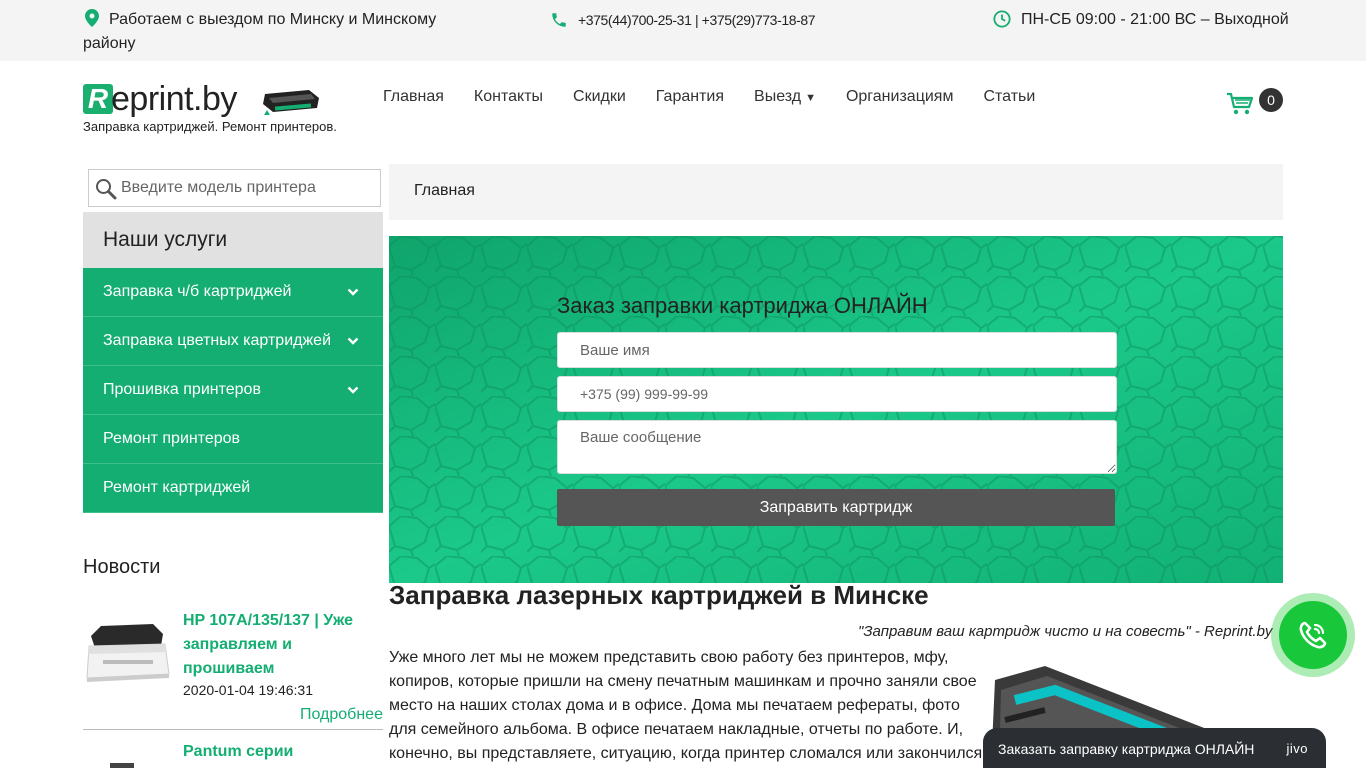  Describe the element at coordinates (174, 99) in the screenshot. I see `logo-text: eprint.by` at that location.